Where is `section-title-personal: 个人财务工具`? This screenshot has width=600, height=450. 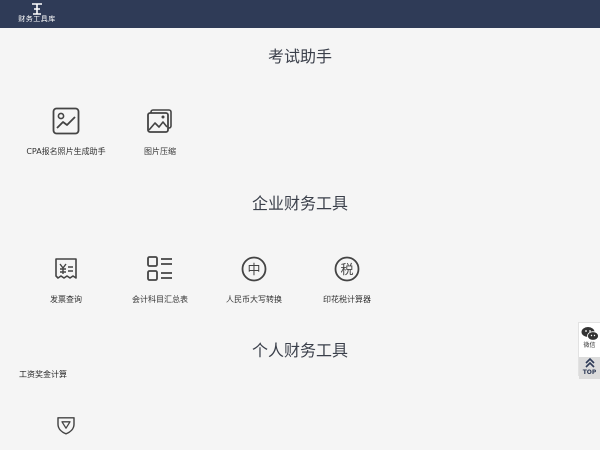 section-title-personal: 个人财务工具 is located at coordinates (299, 350).